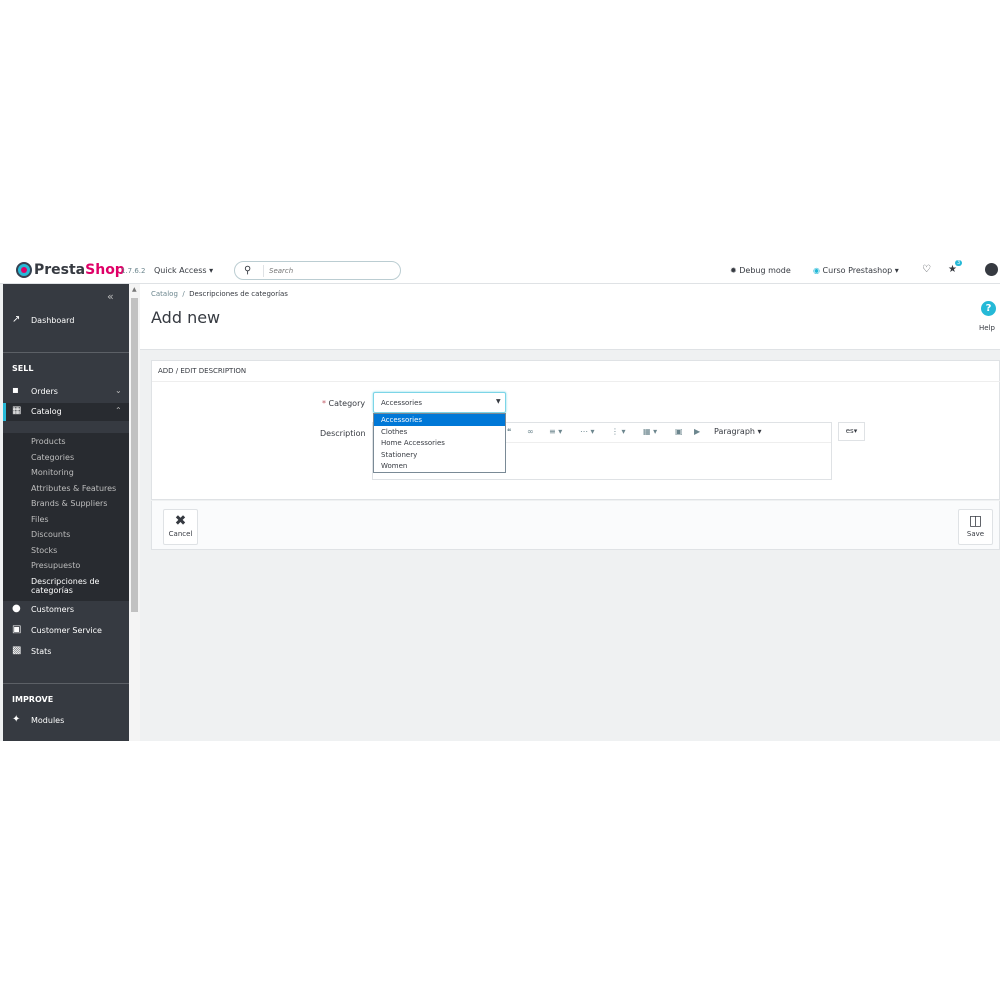  Describe the element at coordinates (118, 410) in the screenshot. I see `chevron-up-icon: ⌃` at that location.